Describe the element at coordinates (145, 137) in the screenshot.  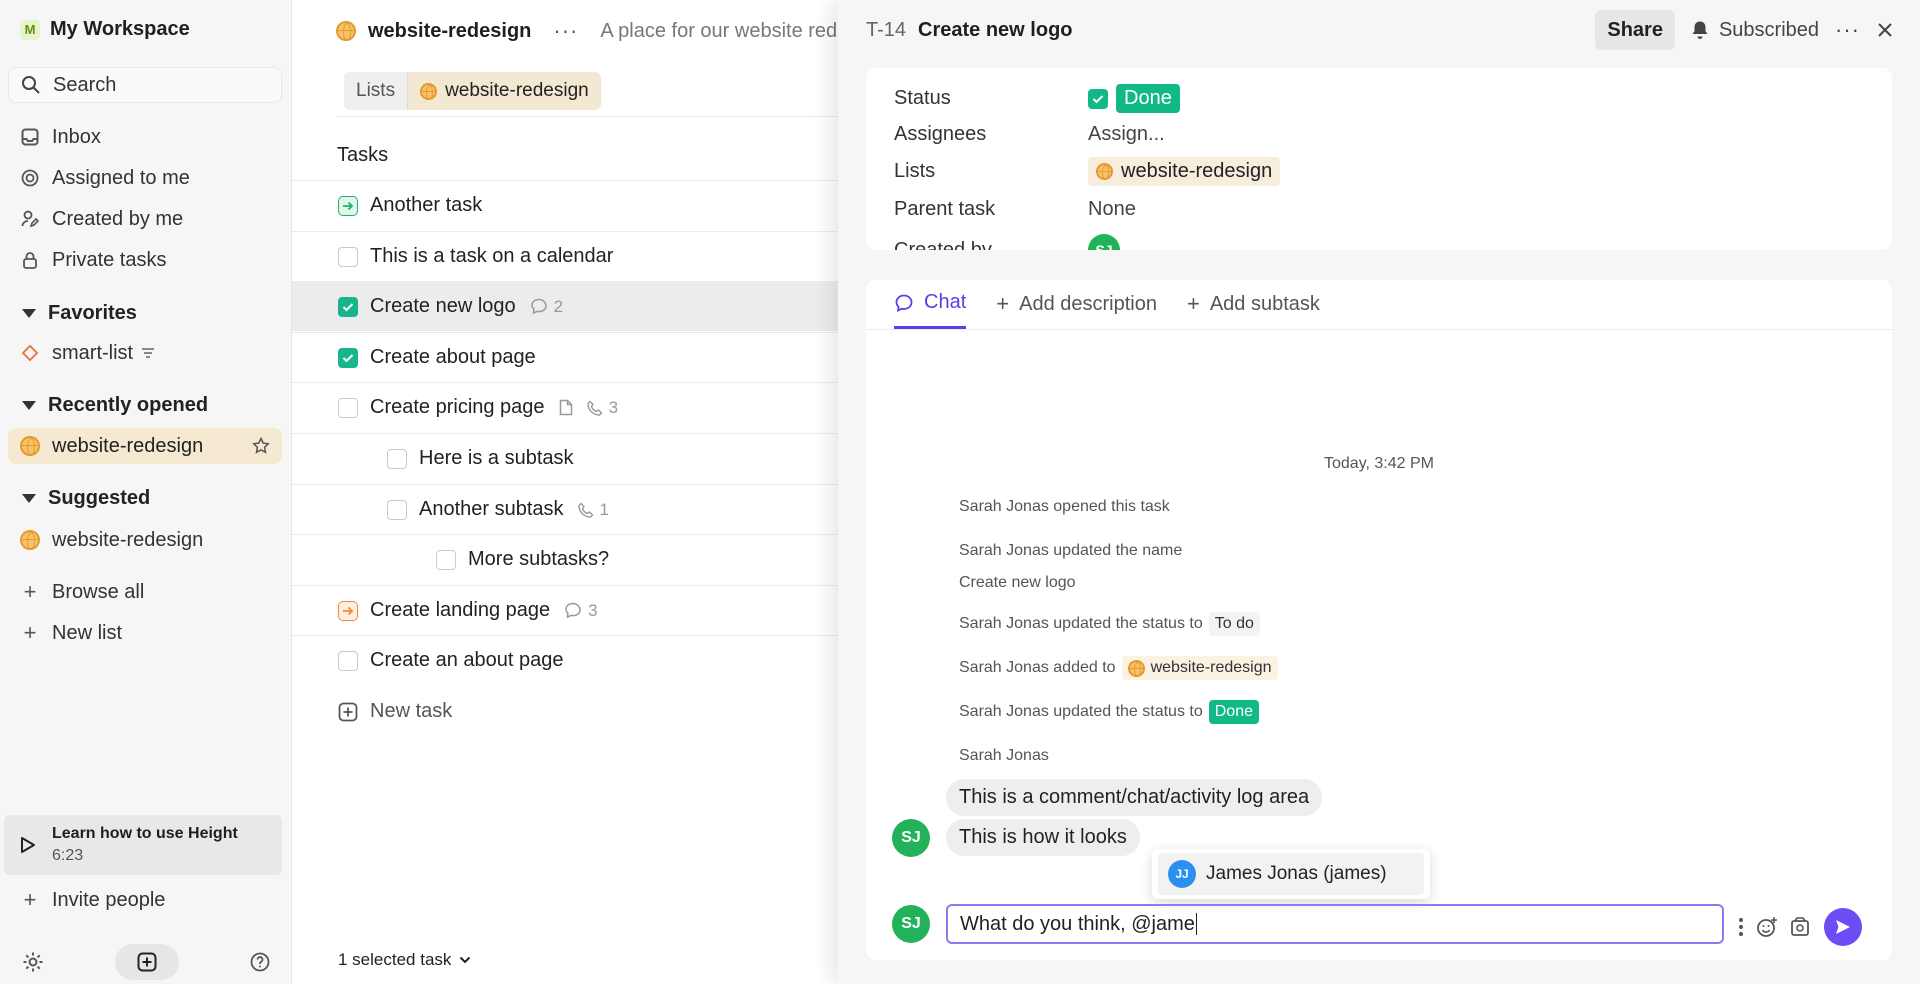
I see `sidebar-item-inbox: Inbox` at that location.